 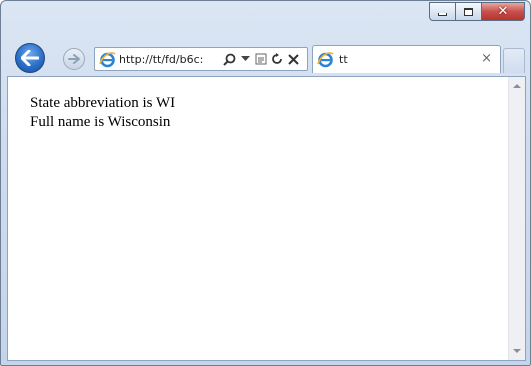 What do you see at coordinates (343, 59) in the screenshot?
I see `tab-title: tt` at bounding box center [343, 59].